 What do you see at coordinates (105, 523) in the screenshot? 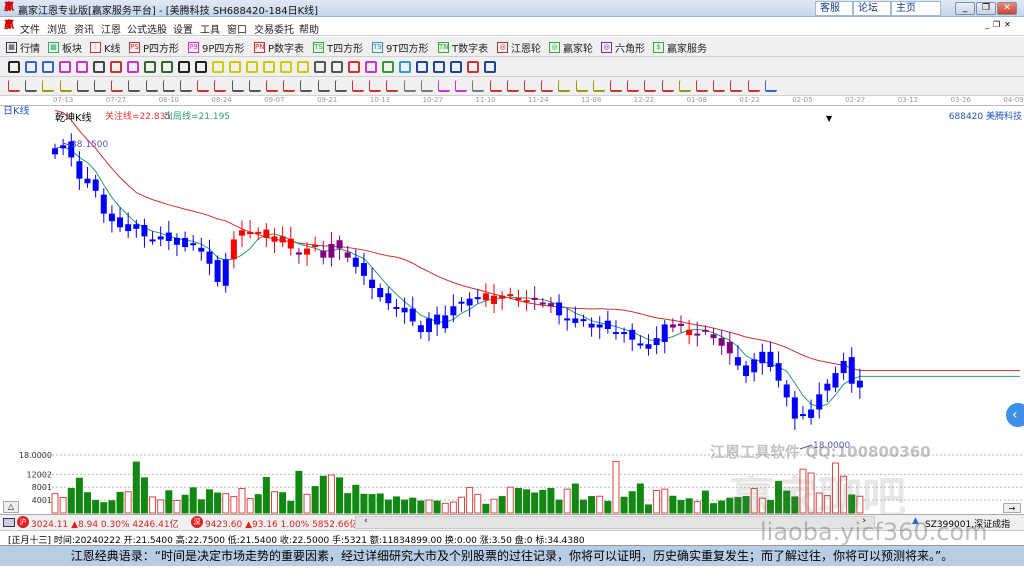
I see `shanghai-index-value: 3024.11 ▲8.94 0.30% 4246.41亿` at bounding box center [105, 523].